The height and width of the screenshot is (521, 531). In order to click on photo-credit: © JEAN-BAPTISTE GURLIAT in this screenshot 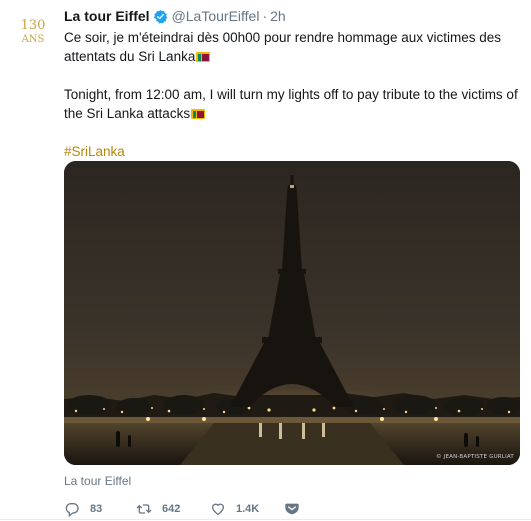, I will do `click(474, 457)`.